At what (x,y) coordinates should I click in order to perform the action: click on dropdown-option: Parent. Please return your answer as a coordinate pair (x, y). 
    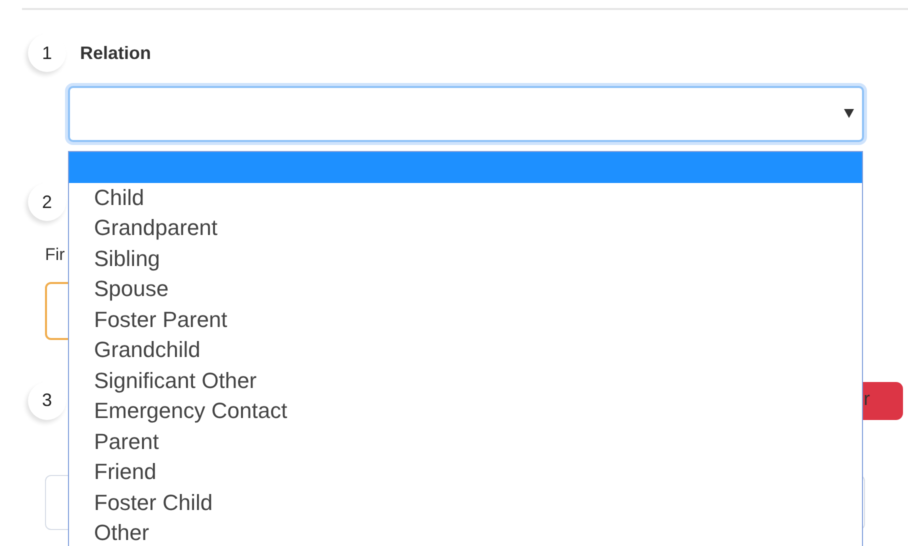
    Looking at the image, I should click on (465, 441).